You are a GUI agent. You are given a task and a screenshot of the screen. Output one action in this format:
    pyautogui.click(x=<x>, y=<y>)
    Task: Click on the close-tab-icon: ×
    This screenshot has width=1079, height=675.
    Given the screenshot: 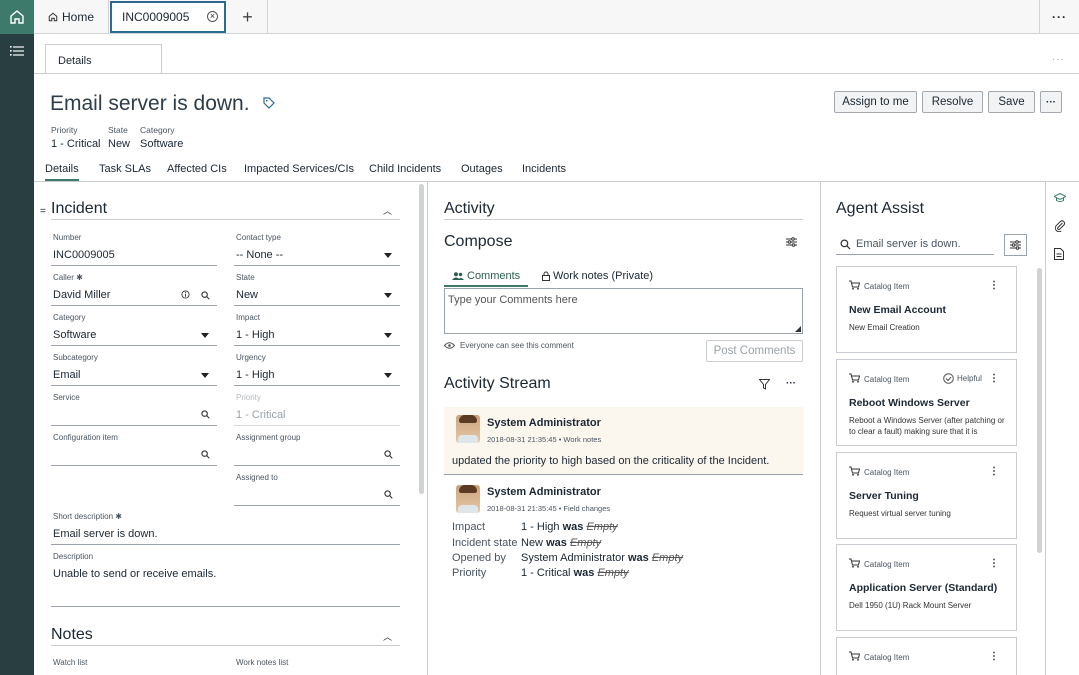 What is the action you would take?
    pyautogui.click(x=212, y=16)
    